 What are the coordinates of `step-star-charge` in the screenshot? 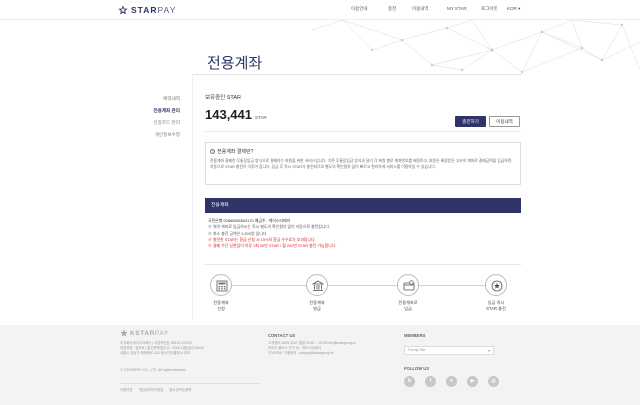 It's located at (496, 285).